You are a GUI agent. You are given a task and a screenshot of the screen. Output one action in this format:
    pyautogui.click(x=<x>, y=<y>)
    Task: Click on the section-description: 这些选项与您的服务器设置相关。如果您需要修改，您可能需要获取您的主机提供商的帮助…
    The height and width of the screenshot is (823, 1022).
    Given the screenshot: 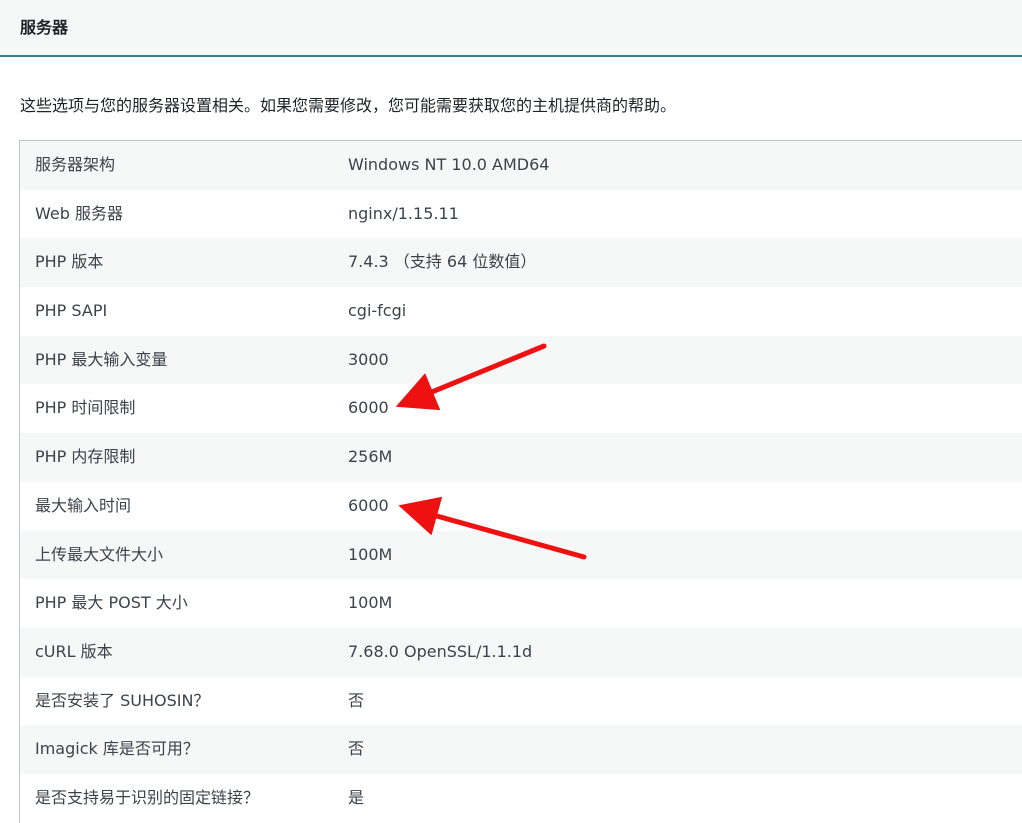 What is the action you would take?
    pyautogui.click(x=348, y=105)
    